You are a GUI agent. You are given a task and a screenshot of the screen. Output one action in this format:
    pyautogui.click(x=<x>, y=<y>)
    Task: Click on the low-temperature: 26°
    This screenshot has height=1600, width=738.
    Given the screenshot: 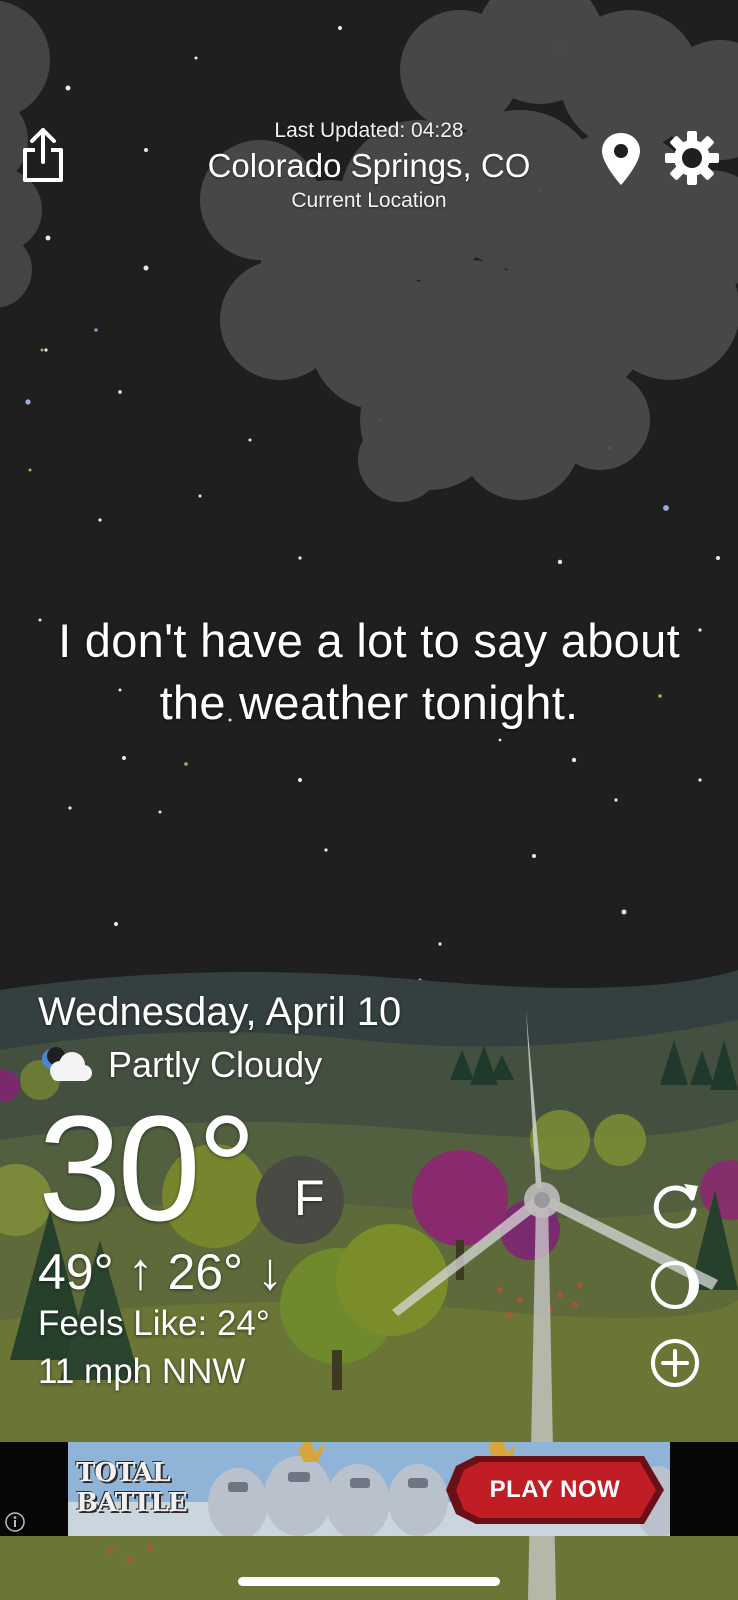 What is the action you would take?
    pyautogui.click(x=205, y=1272)
    